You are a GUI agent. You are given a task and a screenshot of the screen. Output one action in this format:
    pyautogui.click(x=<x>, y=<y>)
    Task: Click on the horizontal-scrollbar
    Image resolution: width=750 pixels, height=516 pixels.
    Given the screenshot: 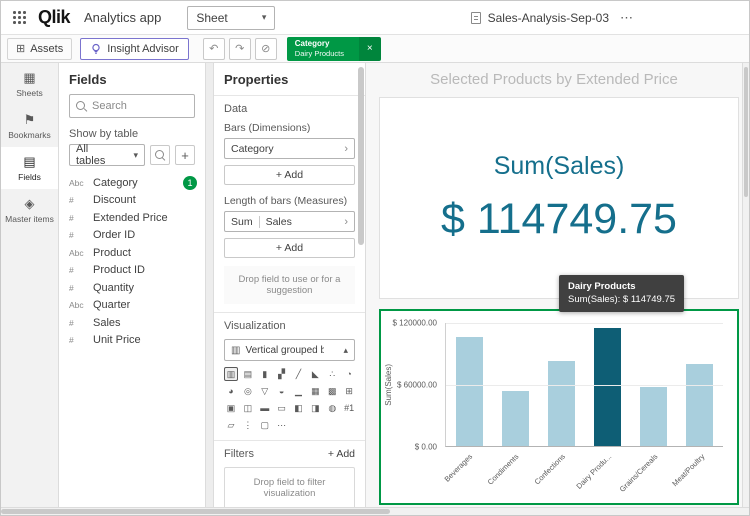 What is the action you would take?
    pyautogui.click(x=375, y=511)
    